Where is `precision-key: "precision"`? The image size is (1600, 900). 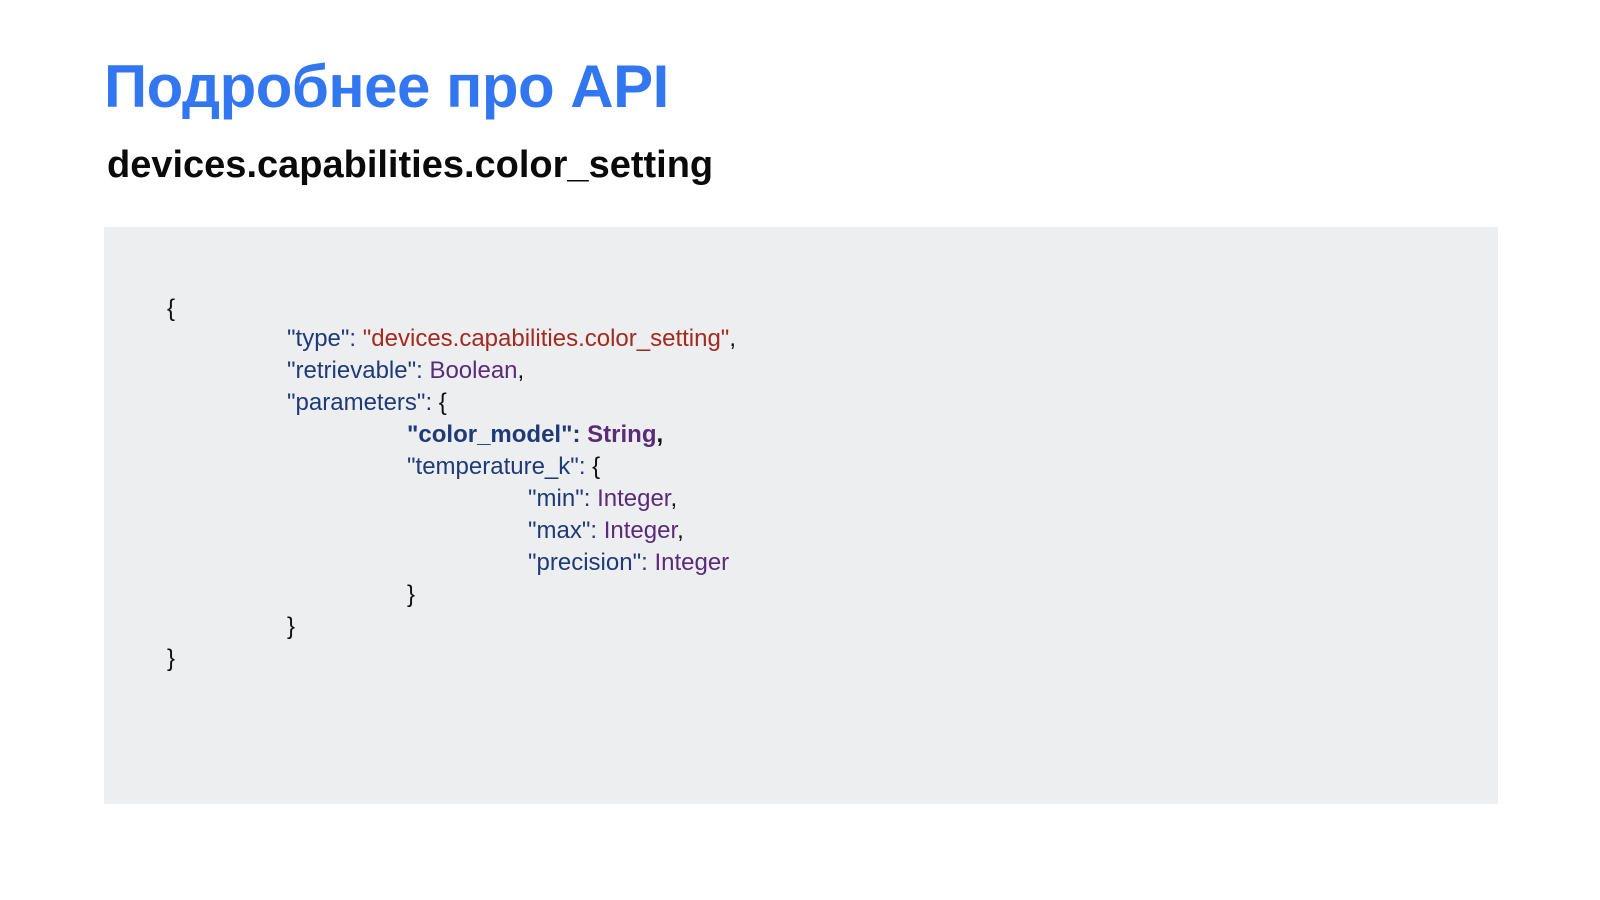
precision-key: "precision" is located at coordinates (585, 562).